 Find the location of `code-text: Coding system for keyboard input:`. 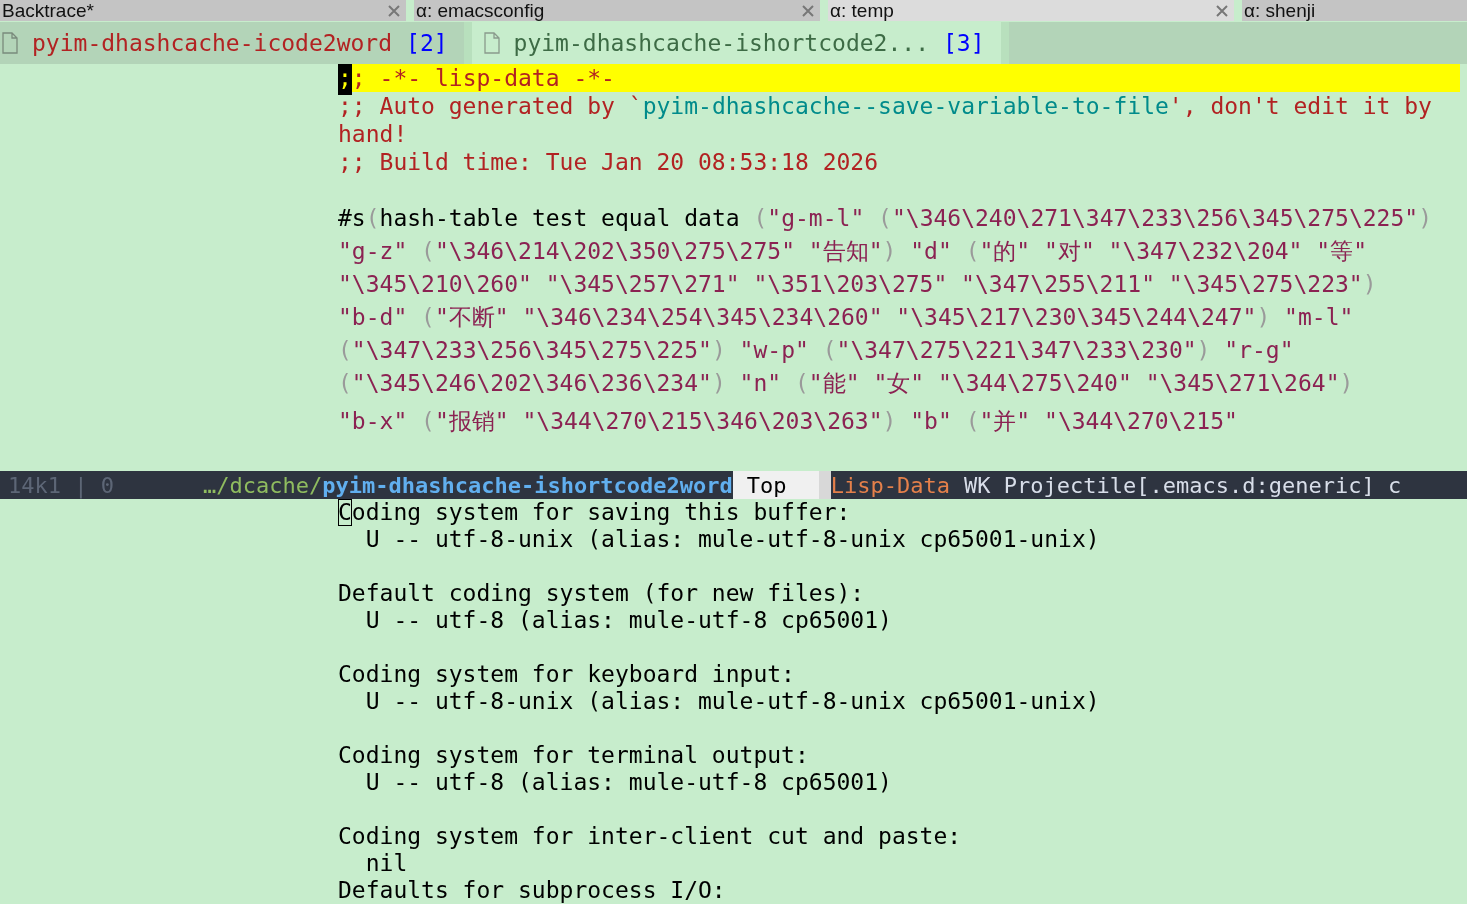

code-text: Coding system for keyboard input: is located at coordinates (566, 674).